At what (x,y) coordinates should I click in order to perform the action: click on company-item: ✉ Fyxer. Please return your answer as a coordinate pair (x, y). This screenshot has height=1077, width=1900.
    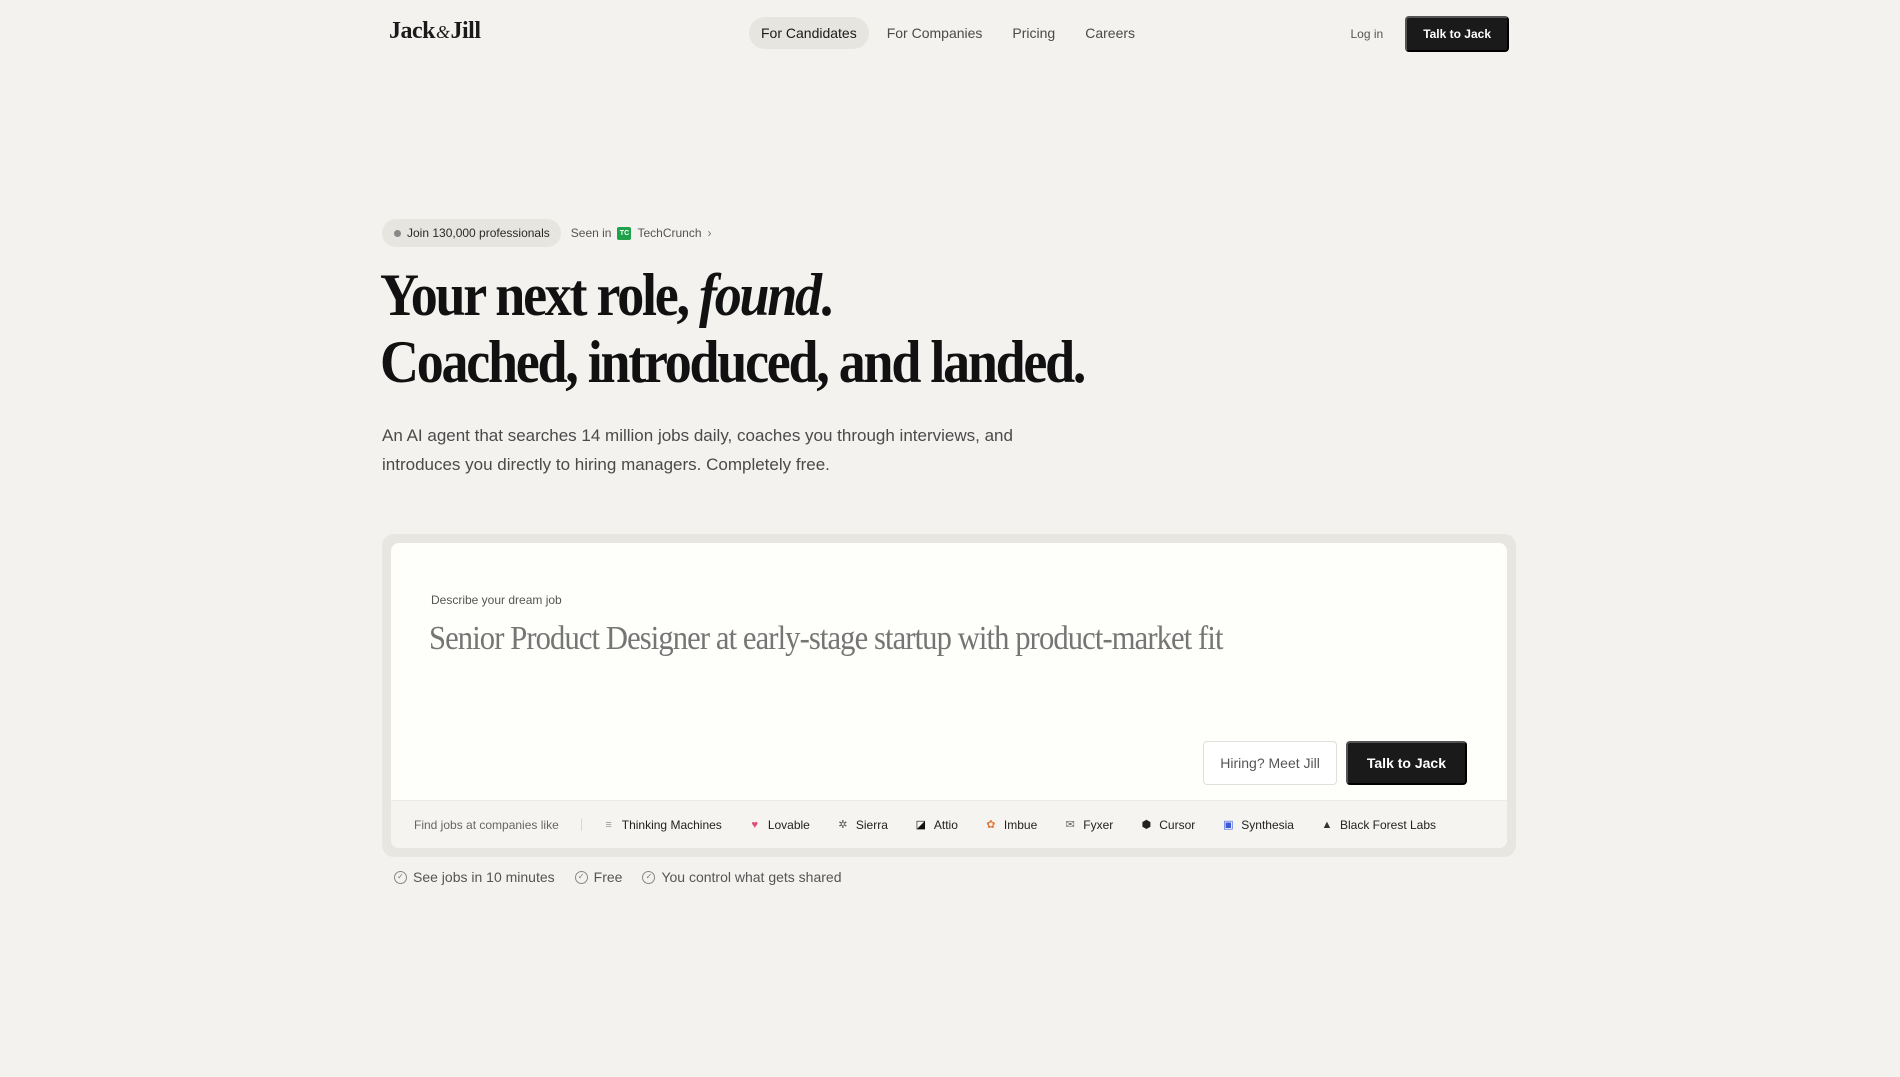
    Looking at the image, I should click on (1088, 824).